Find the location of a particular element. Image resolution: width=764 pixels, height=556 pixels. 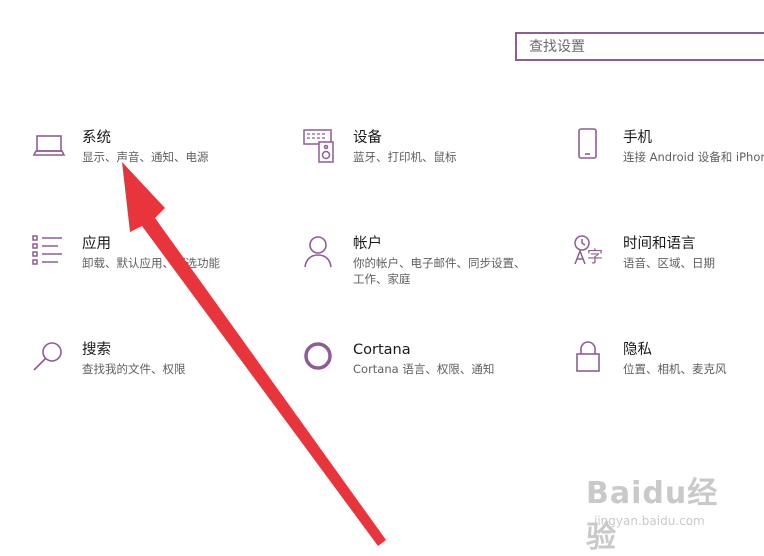

tile-phone-desc: 连接 Android 设备和 iPhone is located at coordinates (693, 157).